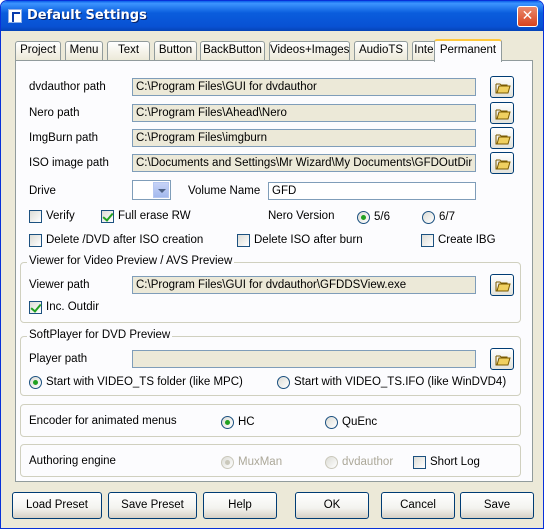 Image resolution: width=544 pixels, height=529 pixels. I want to click on title-bar: Default Settings ✕, so click(272, 16).